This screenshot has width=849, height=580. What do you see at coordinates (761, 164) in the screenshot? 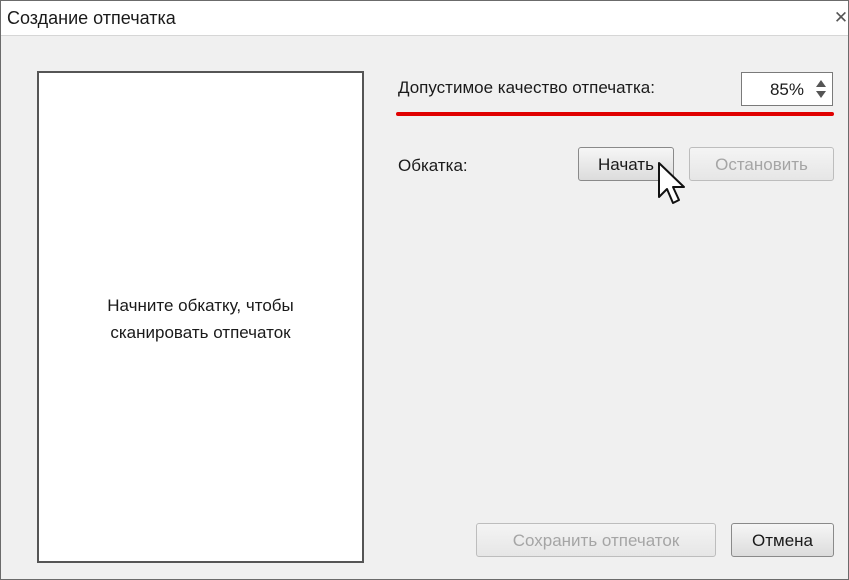
I see `stop-button: Остановить` at bounding box center [761, 164].